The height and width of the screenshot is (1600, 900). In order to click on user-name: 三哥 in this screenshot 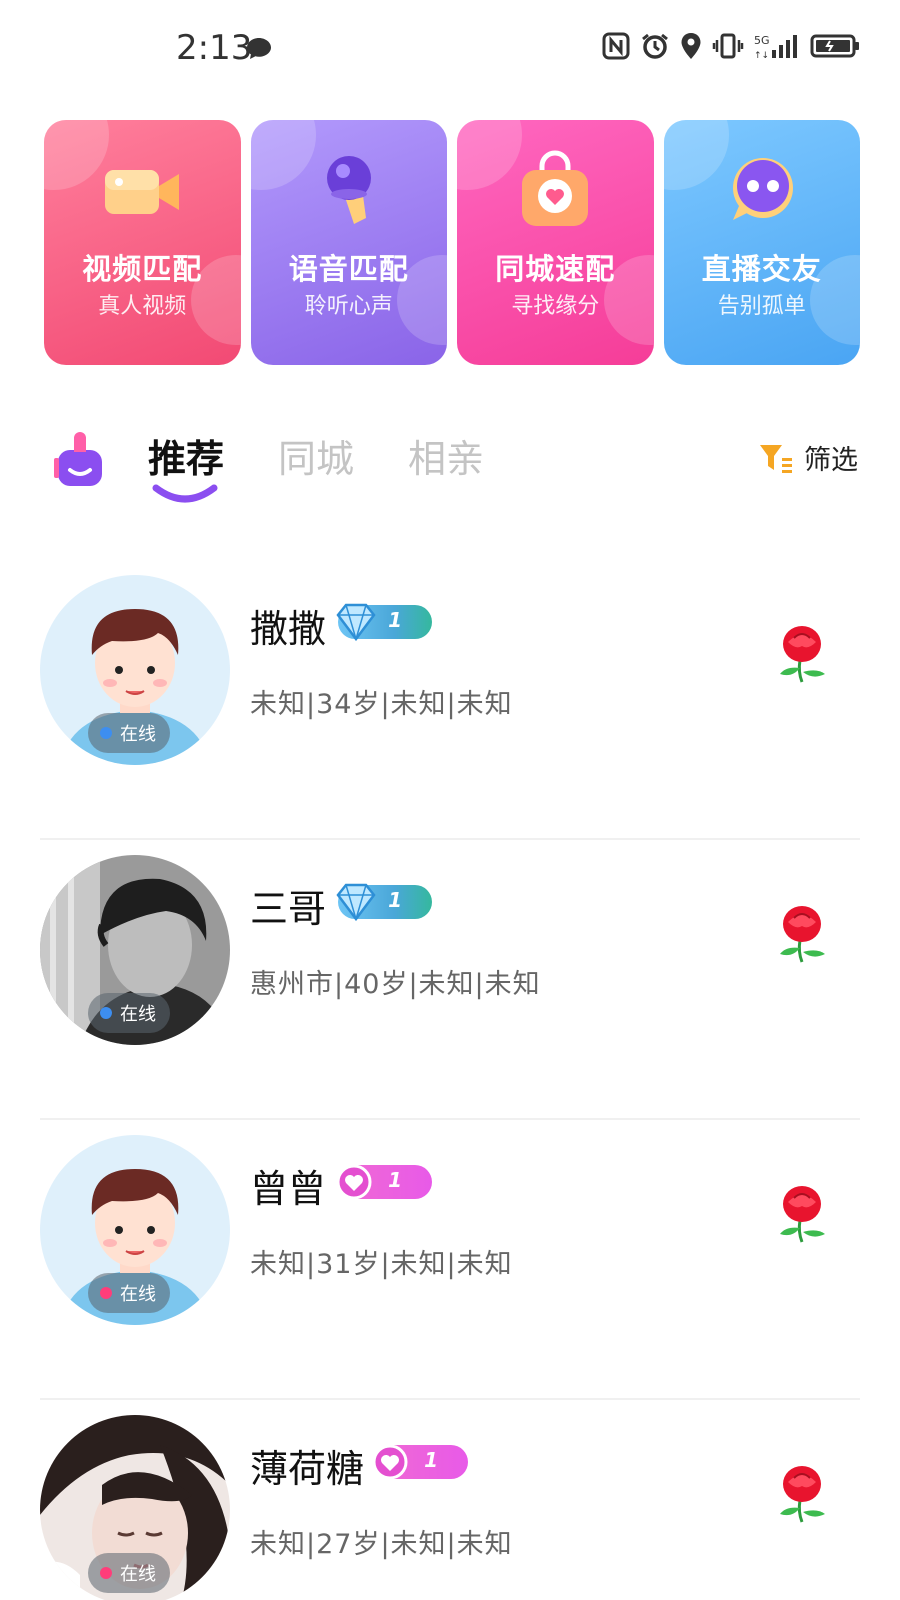, I will do `click(288, 909)`.